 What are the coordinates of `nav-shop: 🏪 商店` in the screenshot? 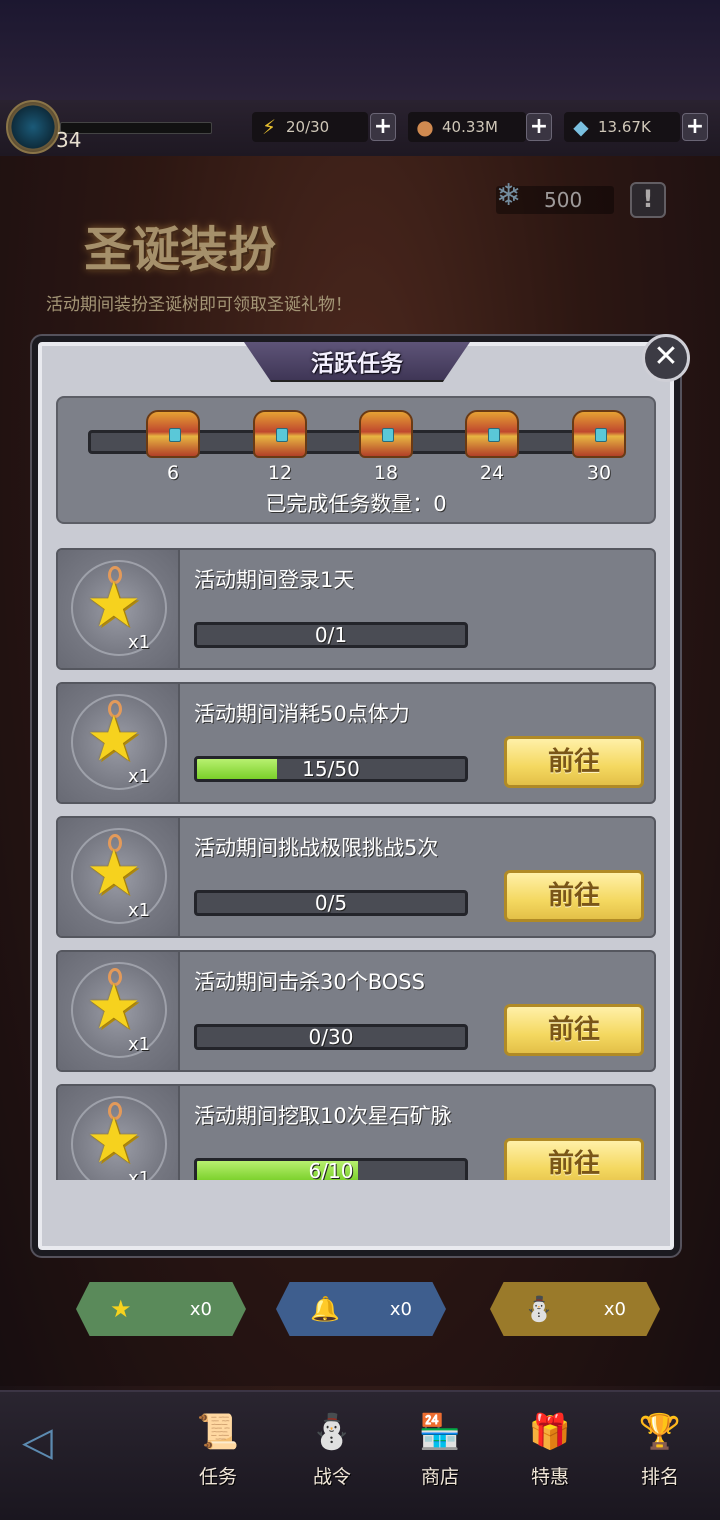 It's located at (440, 1447).